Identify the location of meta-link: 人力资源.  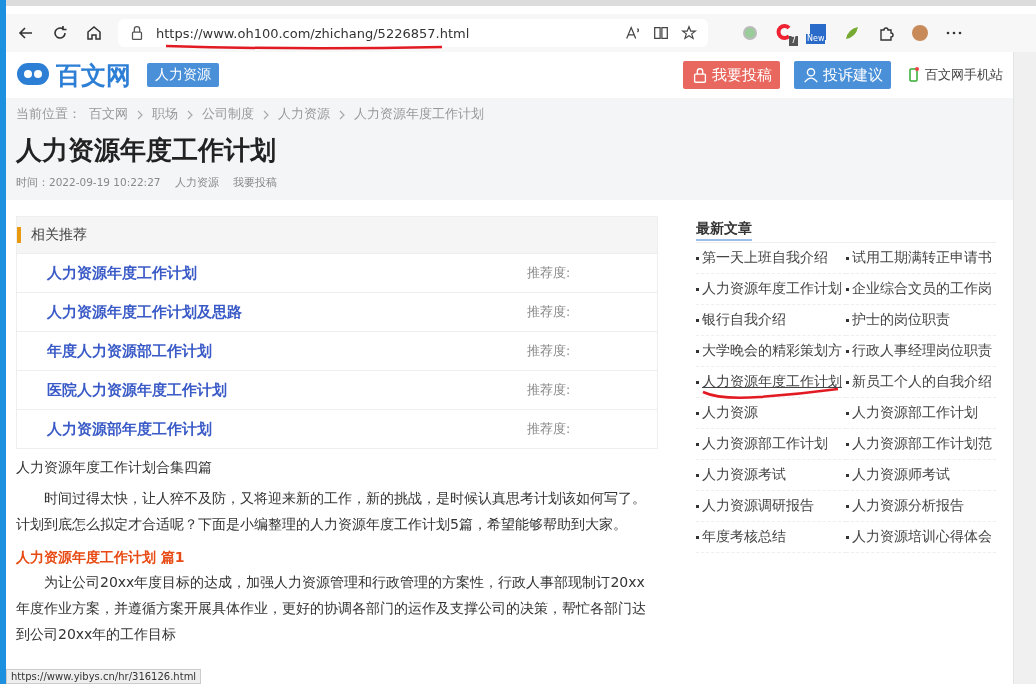
(196, 183).